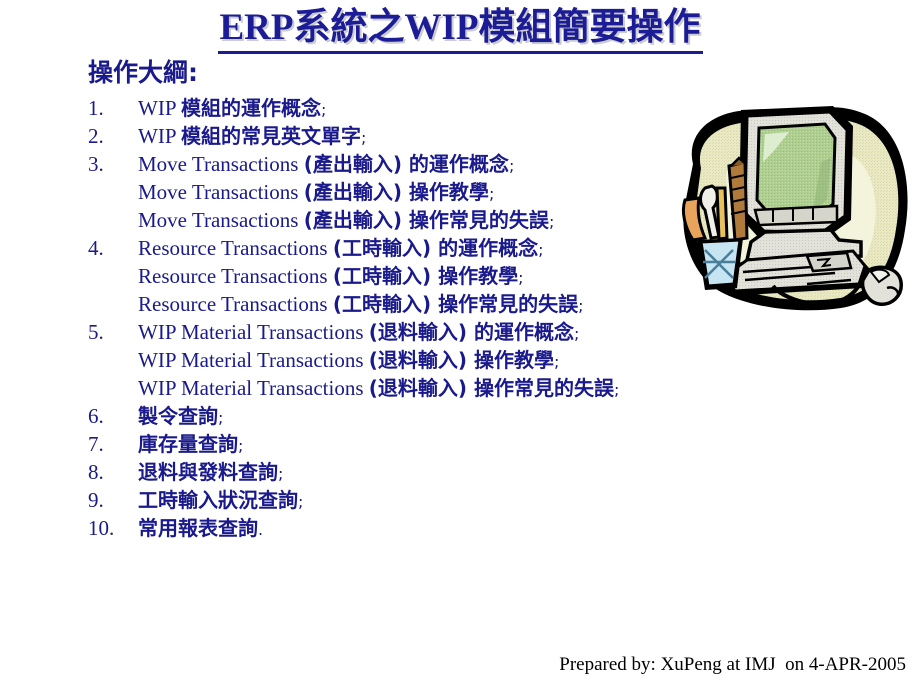 The image size is (920, 690). I want to click on outline-item-subline: WIP Material Transactions (退料輸入) 操作教學;, so click(388, 360).